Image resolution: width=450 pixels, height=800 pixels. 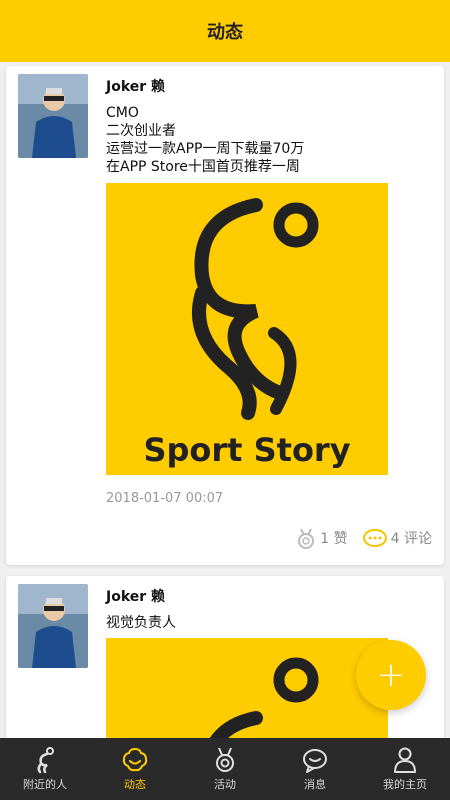 I want to click on post-image-caption: Sport Story, so click(x=247, y=450).